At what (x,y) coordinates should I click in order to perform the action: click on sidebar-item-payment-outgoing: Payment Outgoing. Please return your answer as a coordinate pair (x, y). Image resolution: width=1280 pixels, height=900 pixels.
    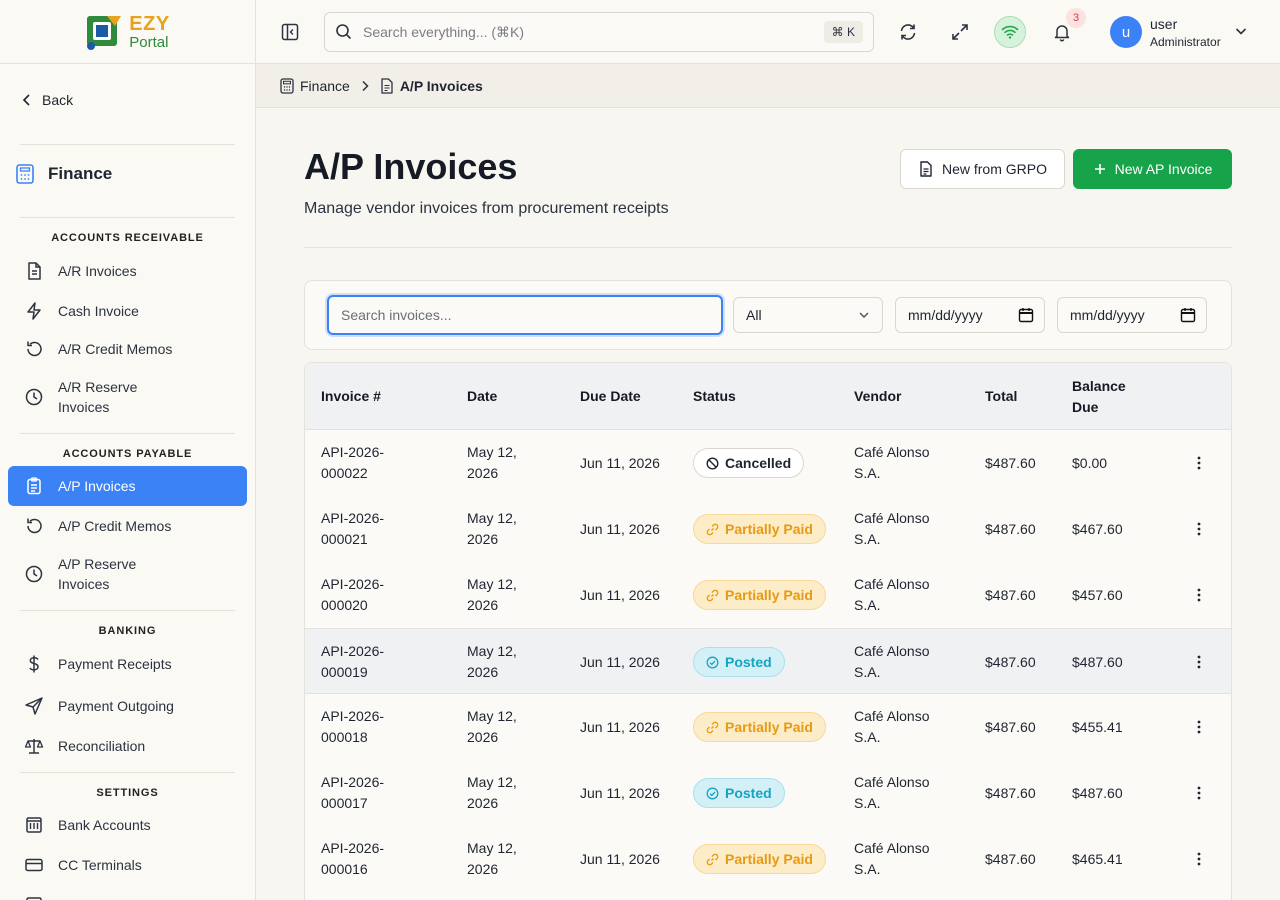
    Looking at the image, I should click on (127, 706).